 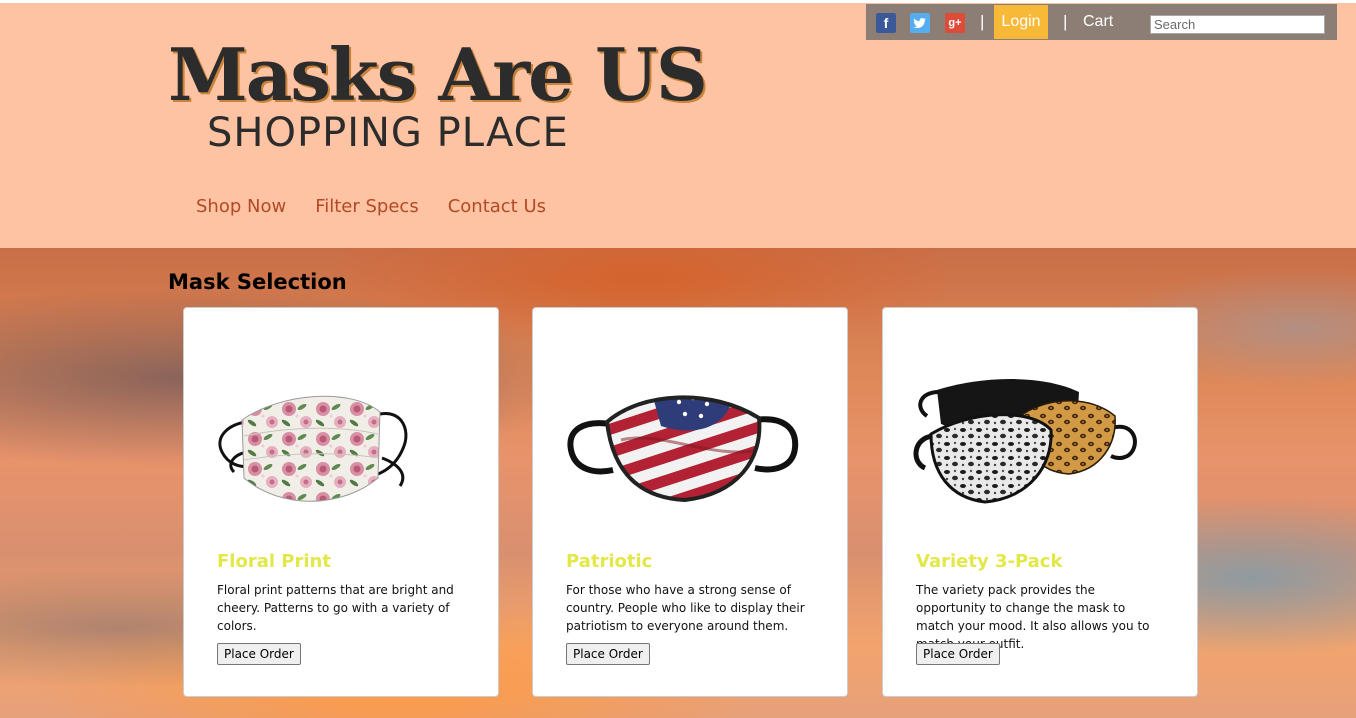 I want to click on twitter-bird-glyph, so click(x=919, y=23).